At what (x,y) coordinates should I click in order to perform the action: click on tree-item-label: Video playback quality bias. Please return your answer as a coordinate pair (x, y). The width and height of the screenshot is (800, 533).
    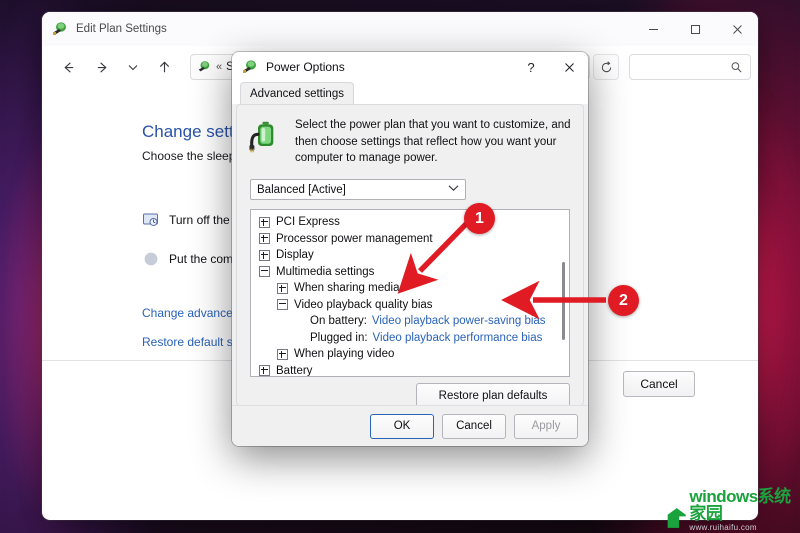
    Looking at the image, I should click on (363, 304).